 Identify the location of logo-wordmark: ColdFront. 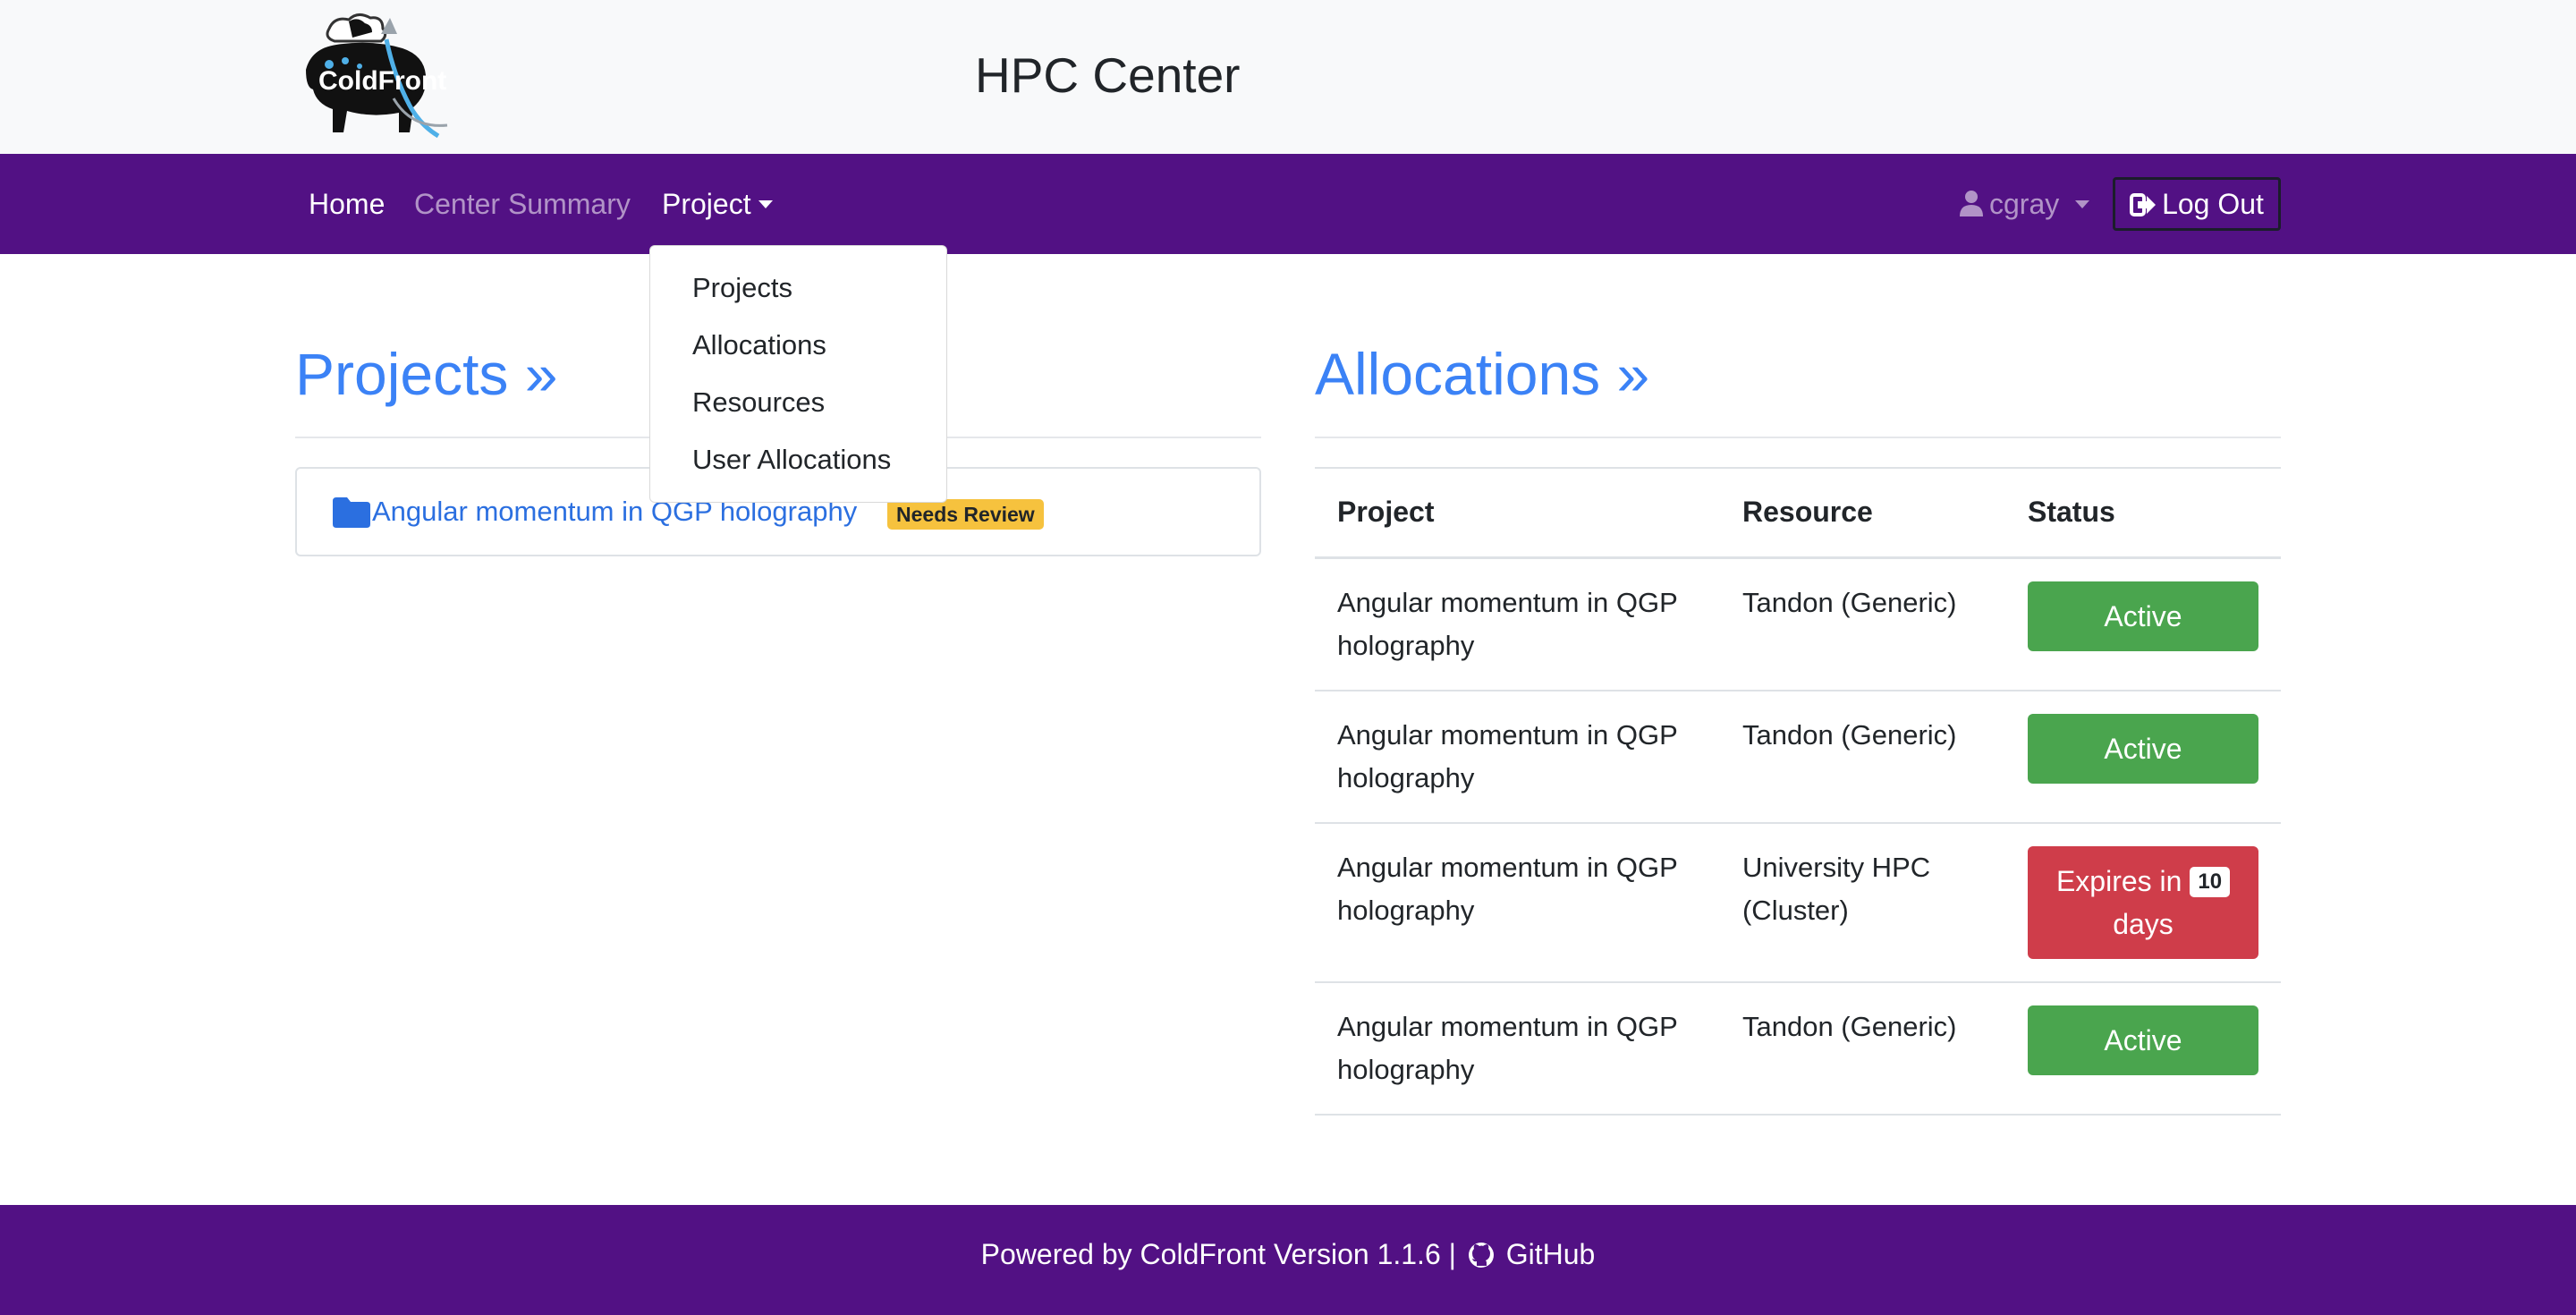
(382, 81).